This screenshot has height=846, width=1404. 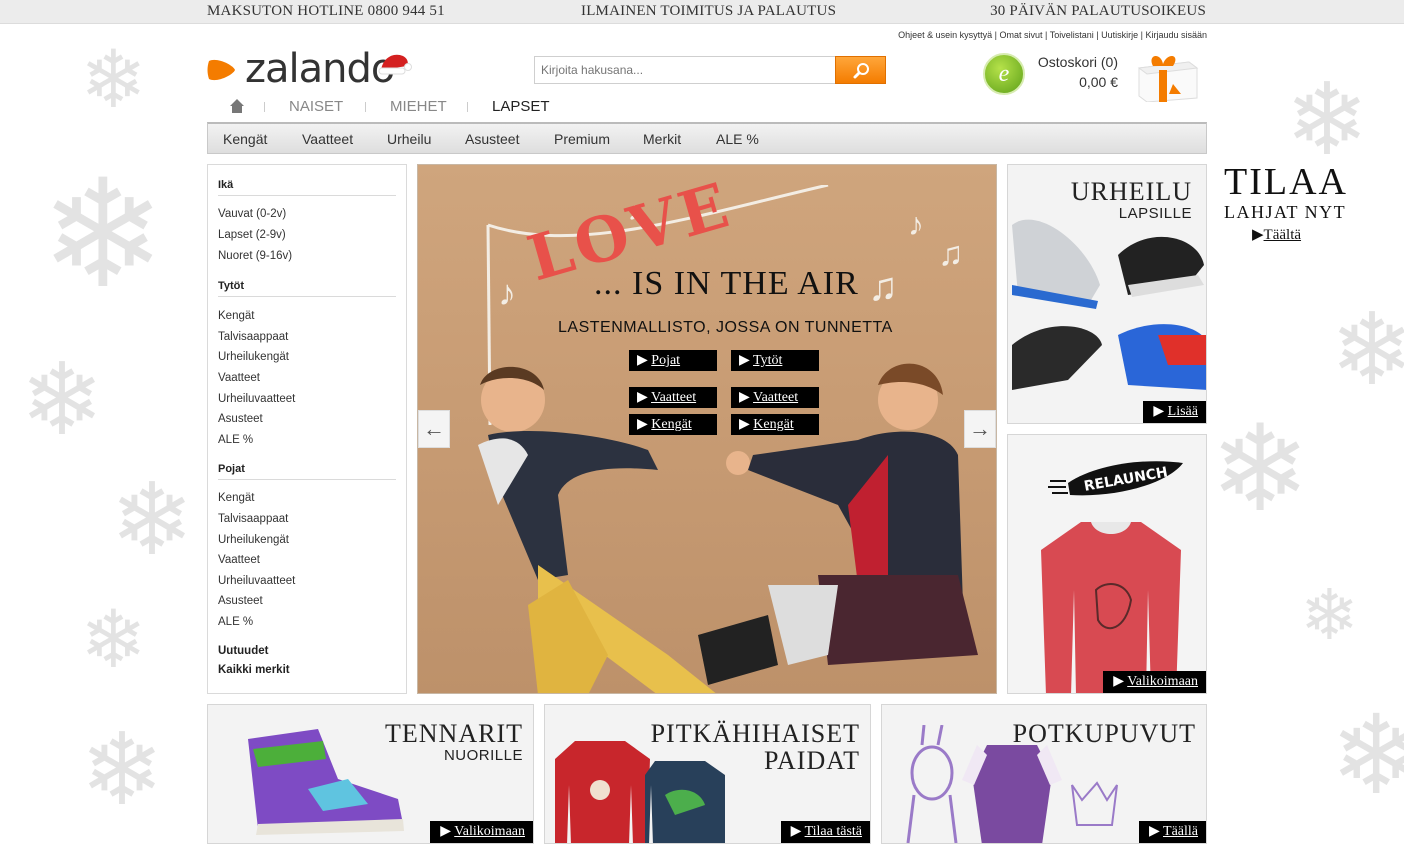 What do you see at coordinates (1077, 62) in the screenshot?
I see `cart-label: Ostoskori (0)` at bounding box center [1077, 62].